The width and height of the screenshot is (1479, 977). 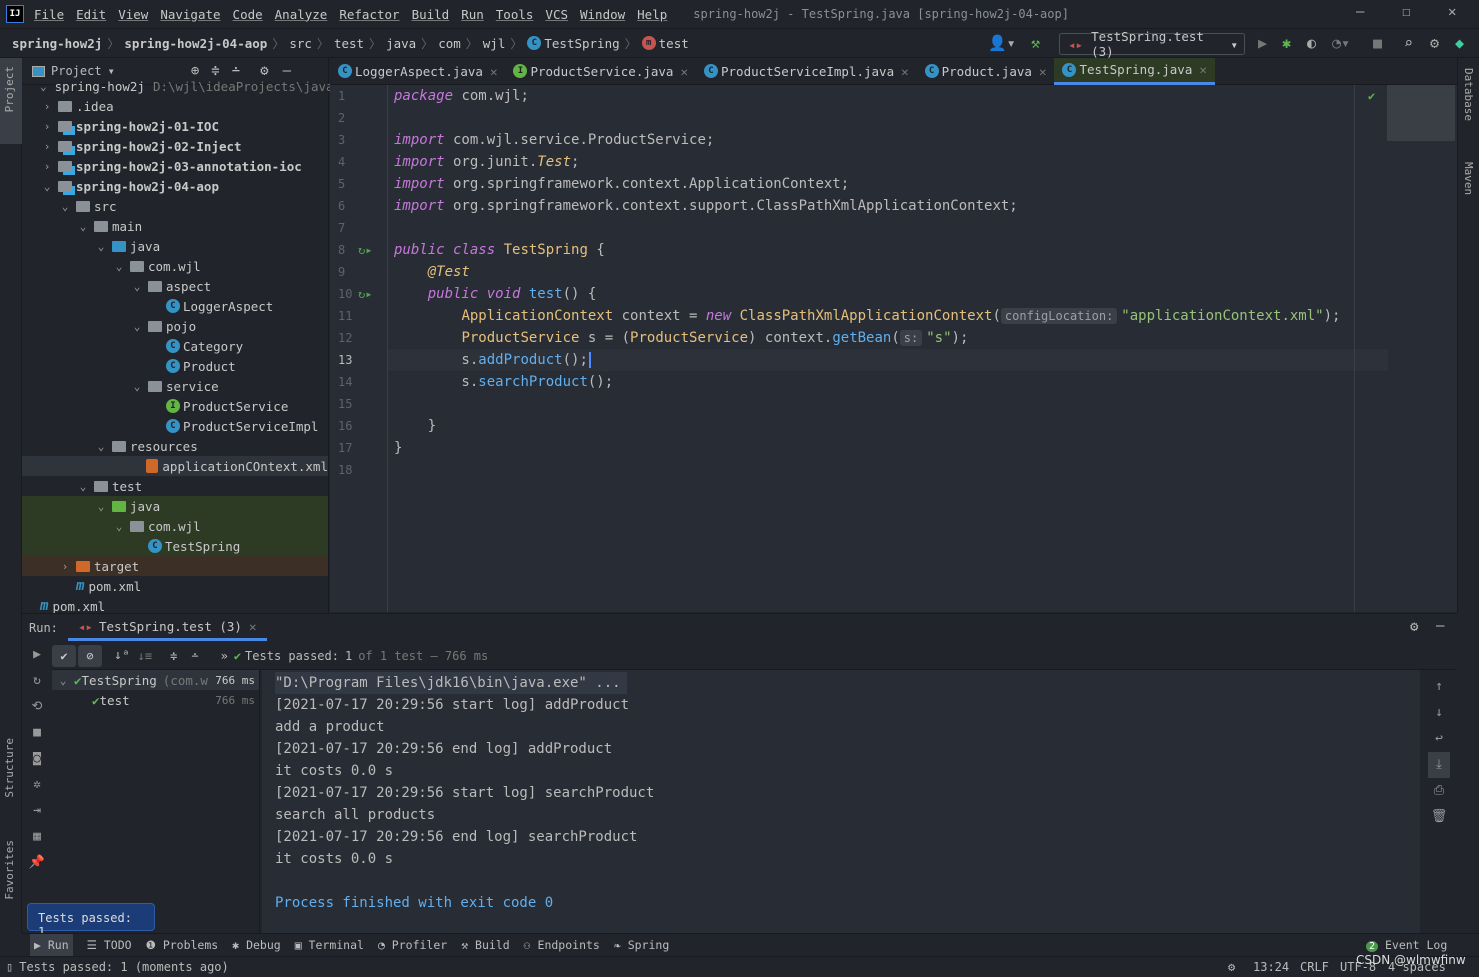 I want to click on locate-file-icon: ⊕, so click(x=195, y=71).